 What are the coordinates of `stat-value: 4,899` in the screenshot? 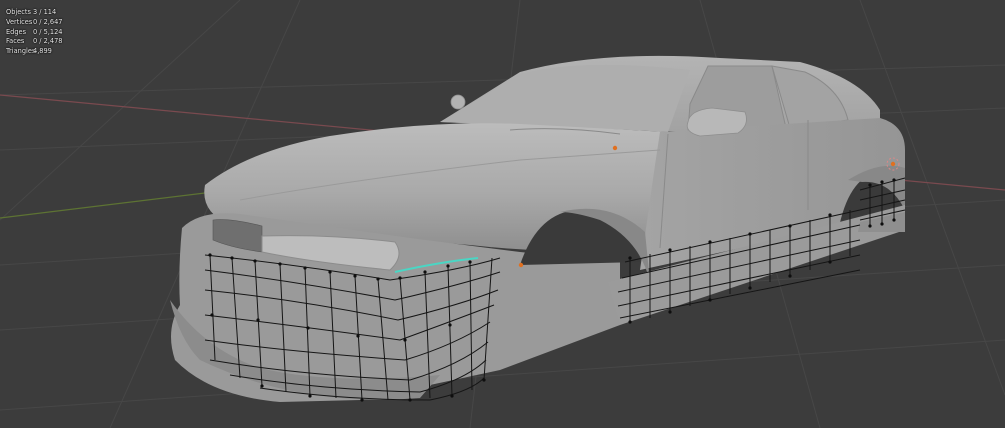 It's located at (42, 51).